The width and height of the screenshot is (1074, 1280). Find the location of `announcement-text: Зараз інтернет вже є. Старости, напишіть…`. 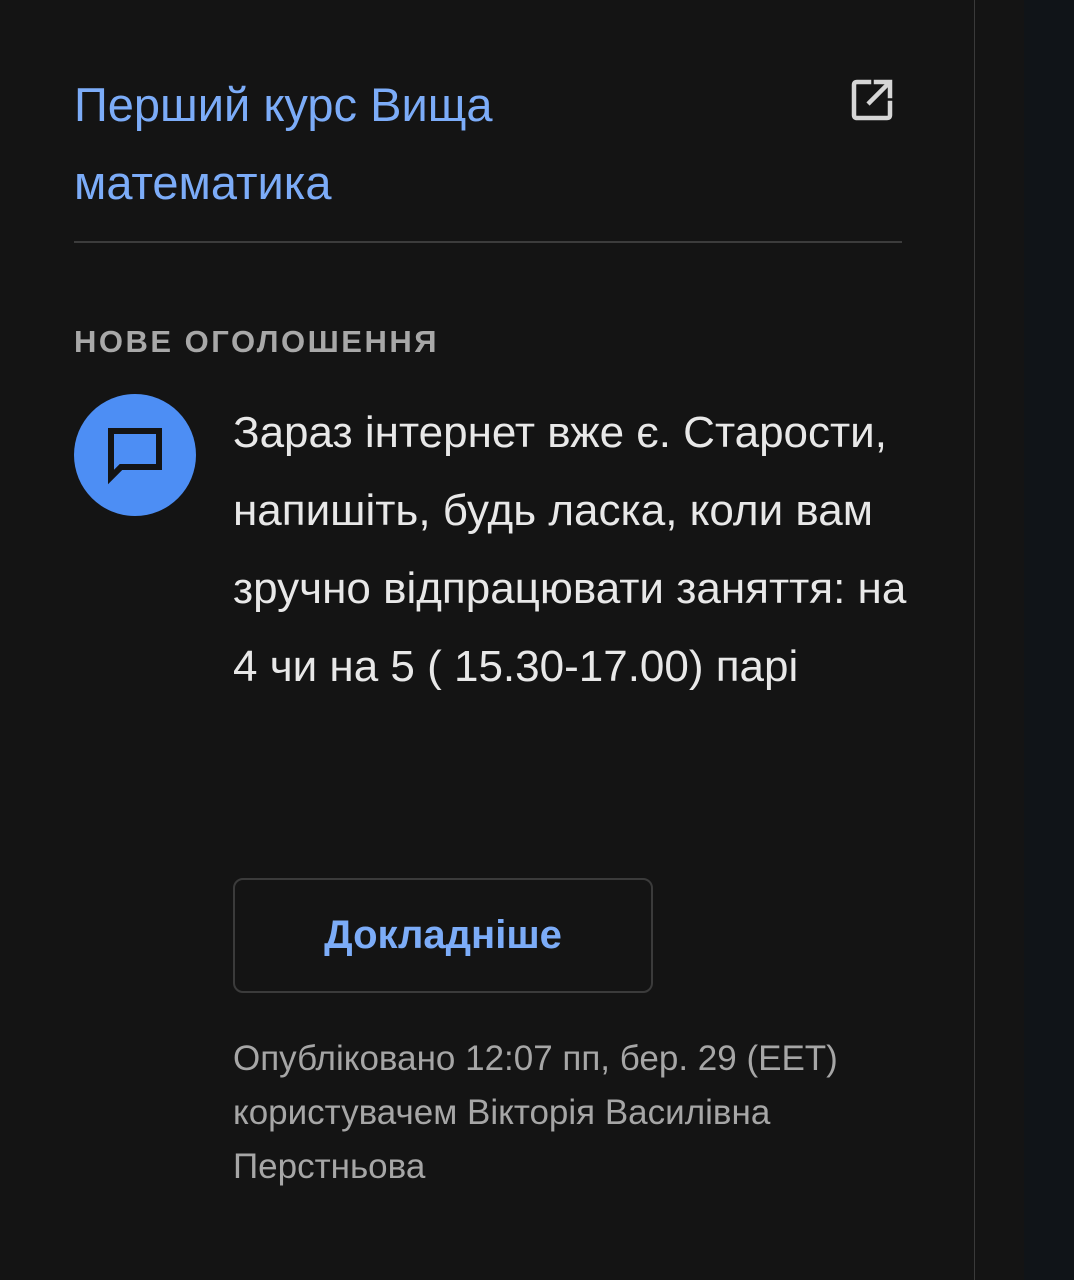

announcement-text: Зараз інтернет вже є. Старости, напишіть… is located at coordinates (570, 549).